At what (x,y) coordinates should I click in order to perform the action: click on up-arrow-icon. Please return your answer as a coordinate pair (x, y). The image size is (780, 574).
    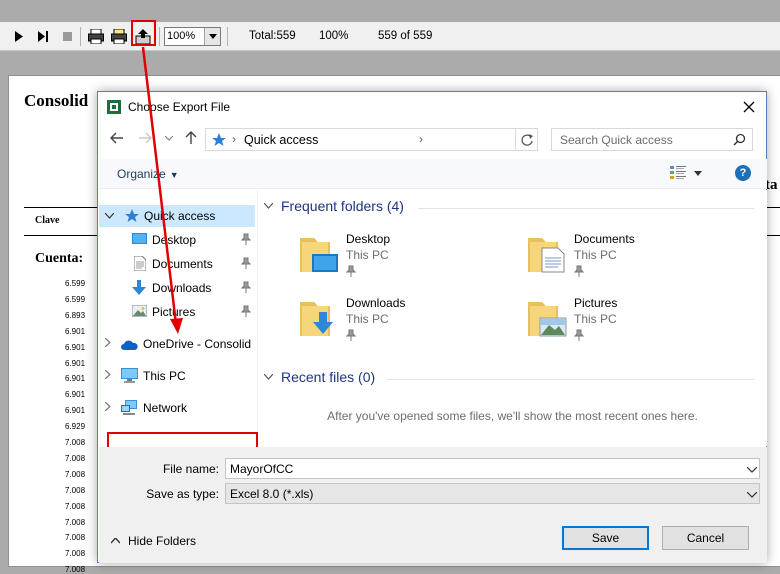
    Looking at the image, I should click on (191, 138).